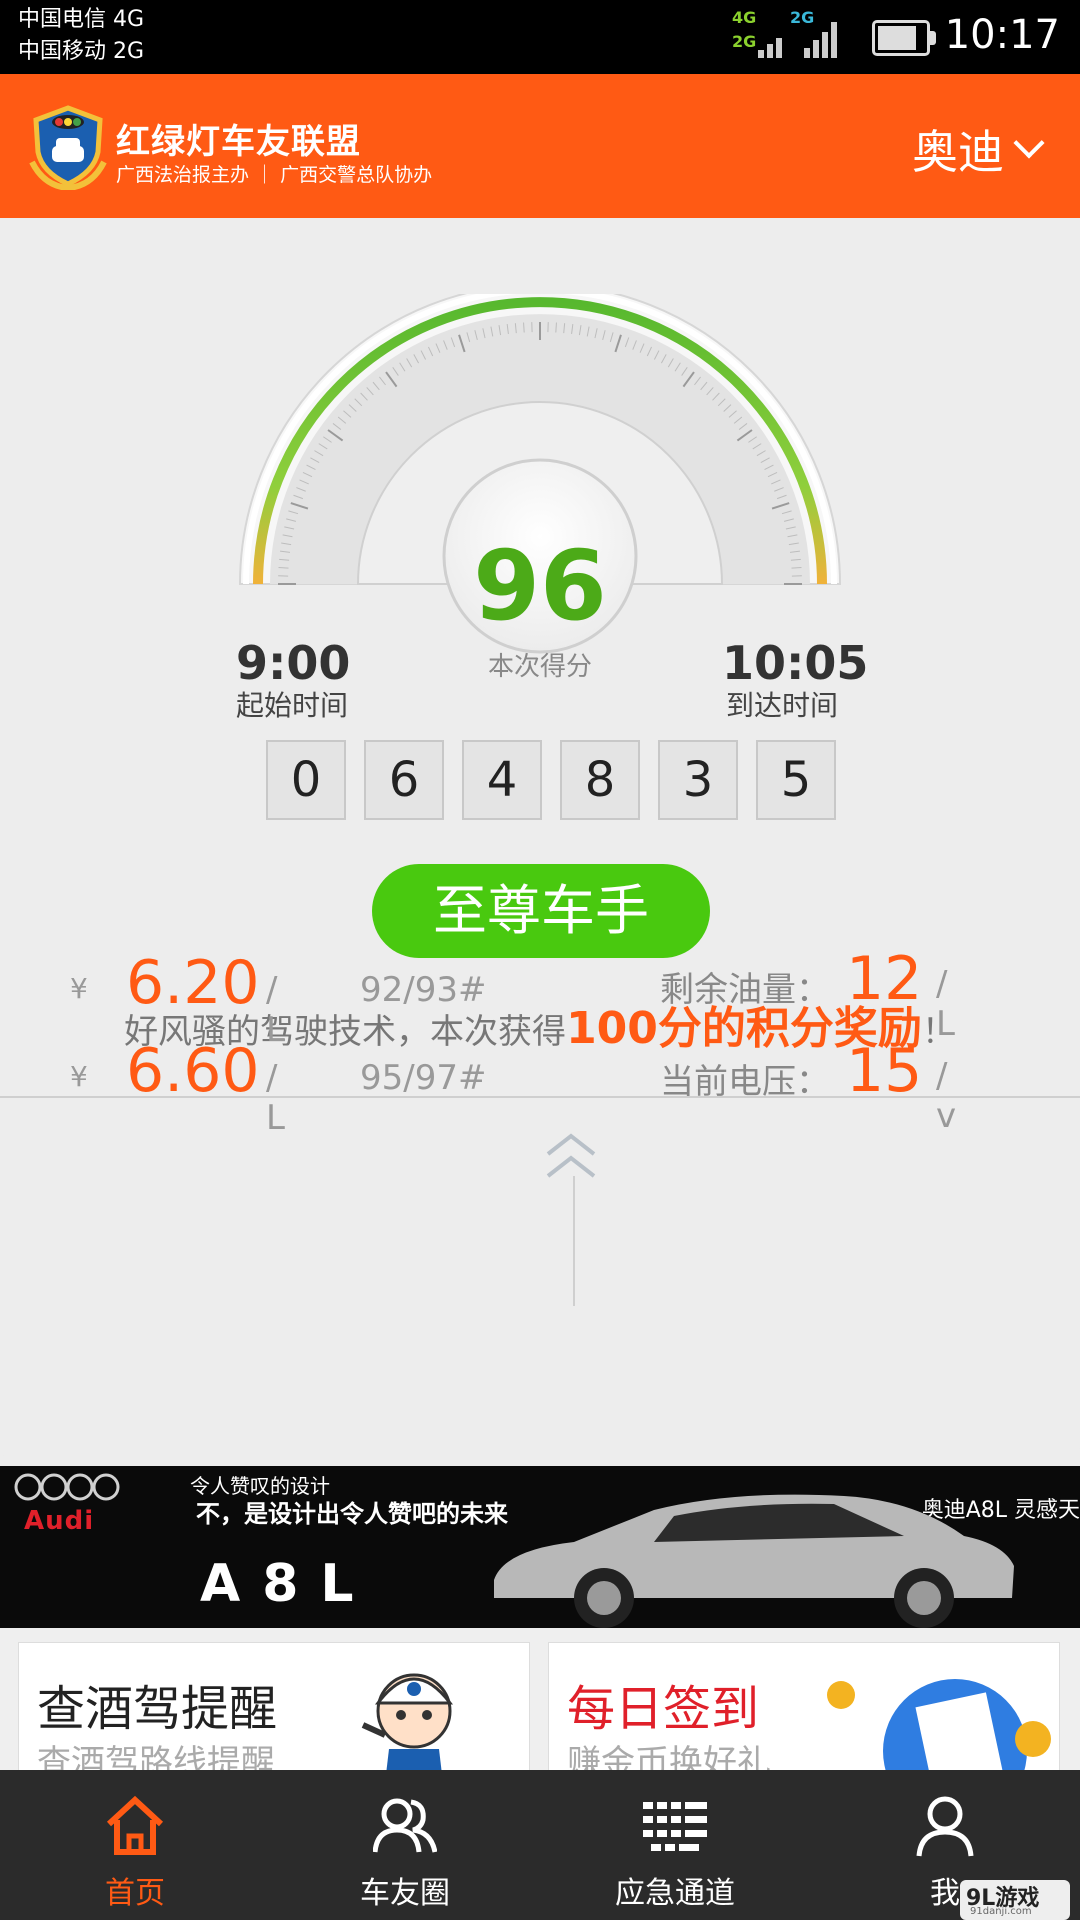 The height and width of the screenshot is (1920, 1080). What do you see at coordinates (945, 1004) in the screenshot?
I see `remaining-fuel-unit: / L` at bounding box center [945, 1004].